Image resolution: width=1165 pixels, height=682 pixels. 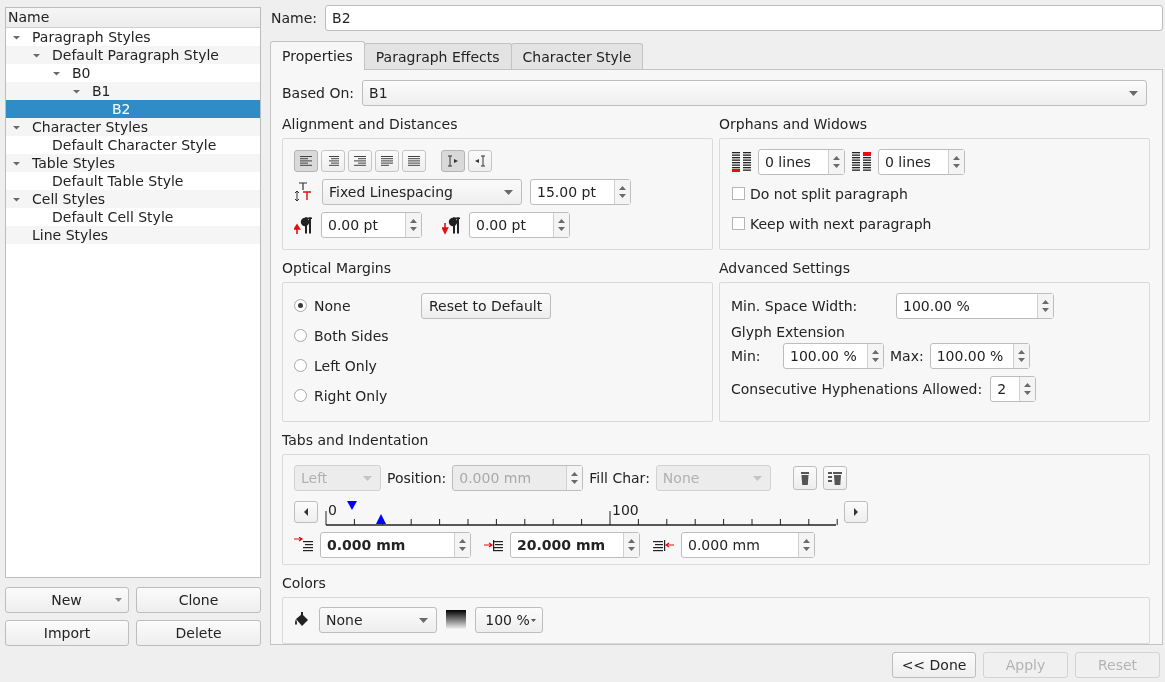 What do you see at coordinates (133, 55) in the screenshot?
I see `tree-item: Default Paragraph Style` at bounding box center [133, 55].